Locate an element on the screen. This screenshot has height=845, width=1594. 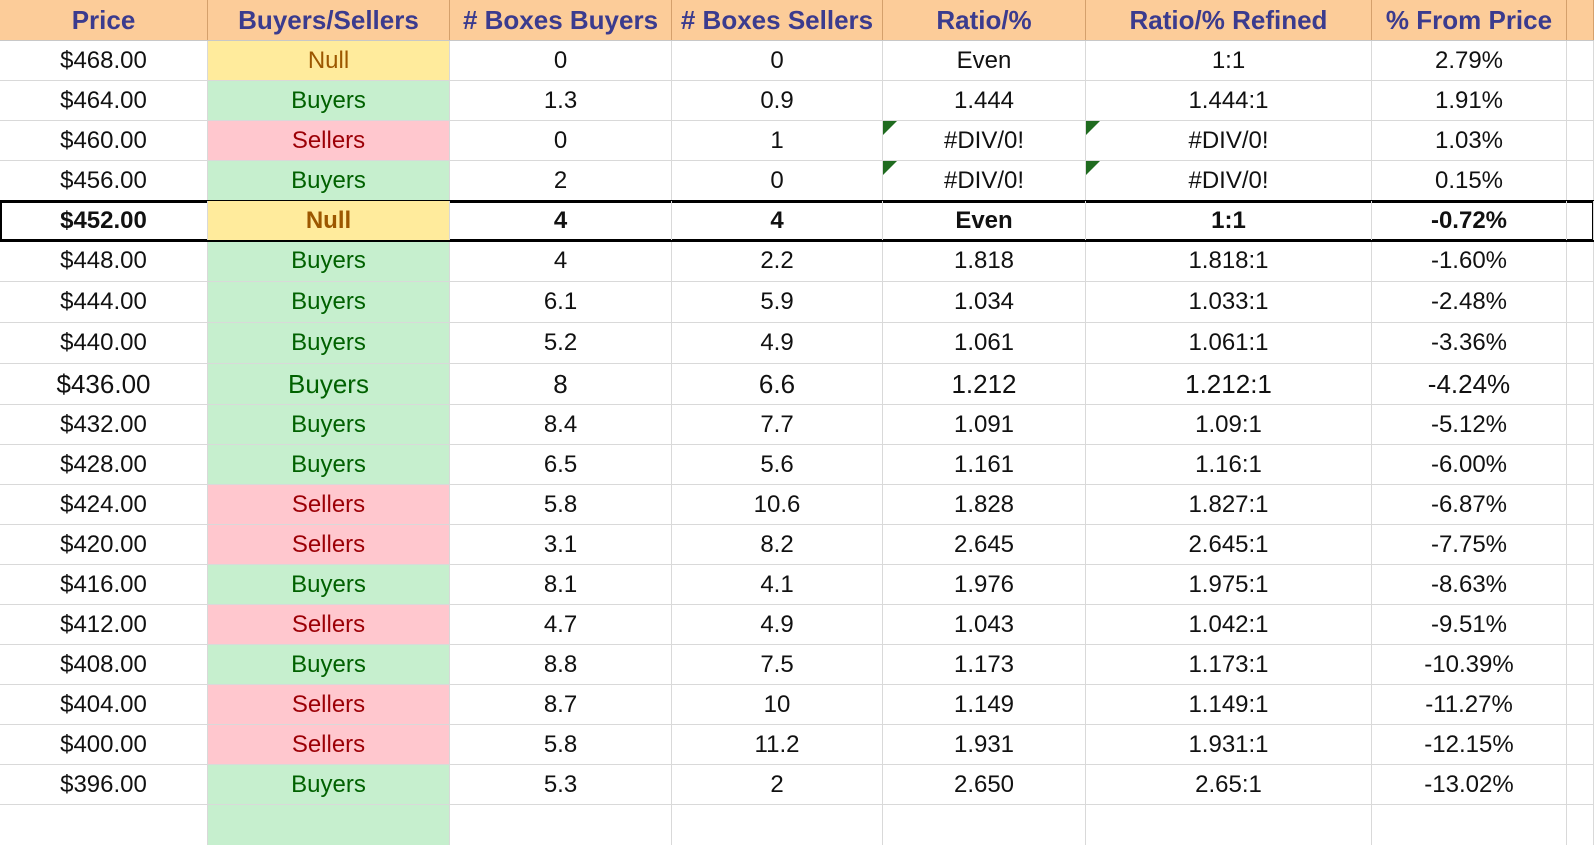
cell-boxes-buyers: 6.1 is located at coordinates (561, 302).